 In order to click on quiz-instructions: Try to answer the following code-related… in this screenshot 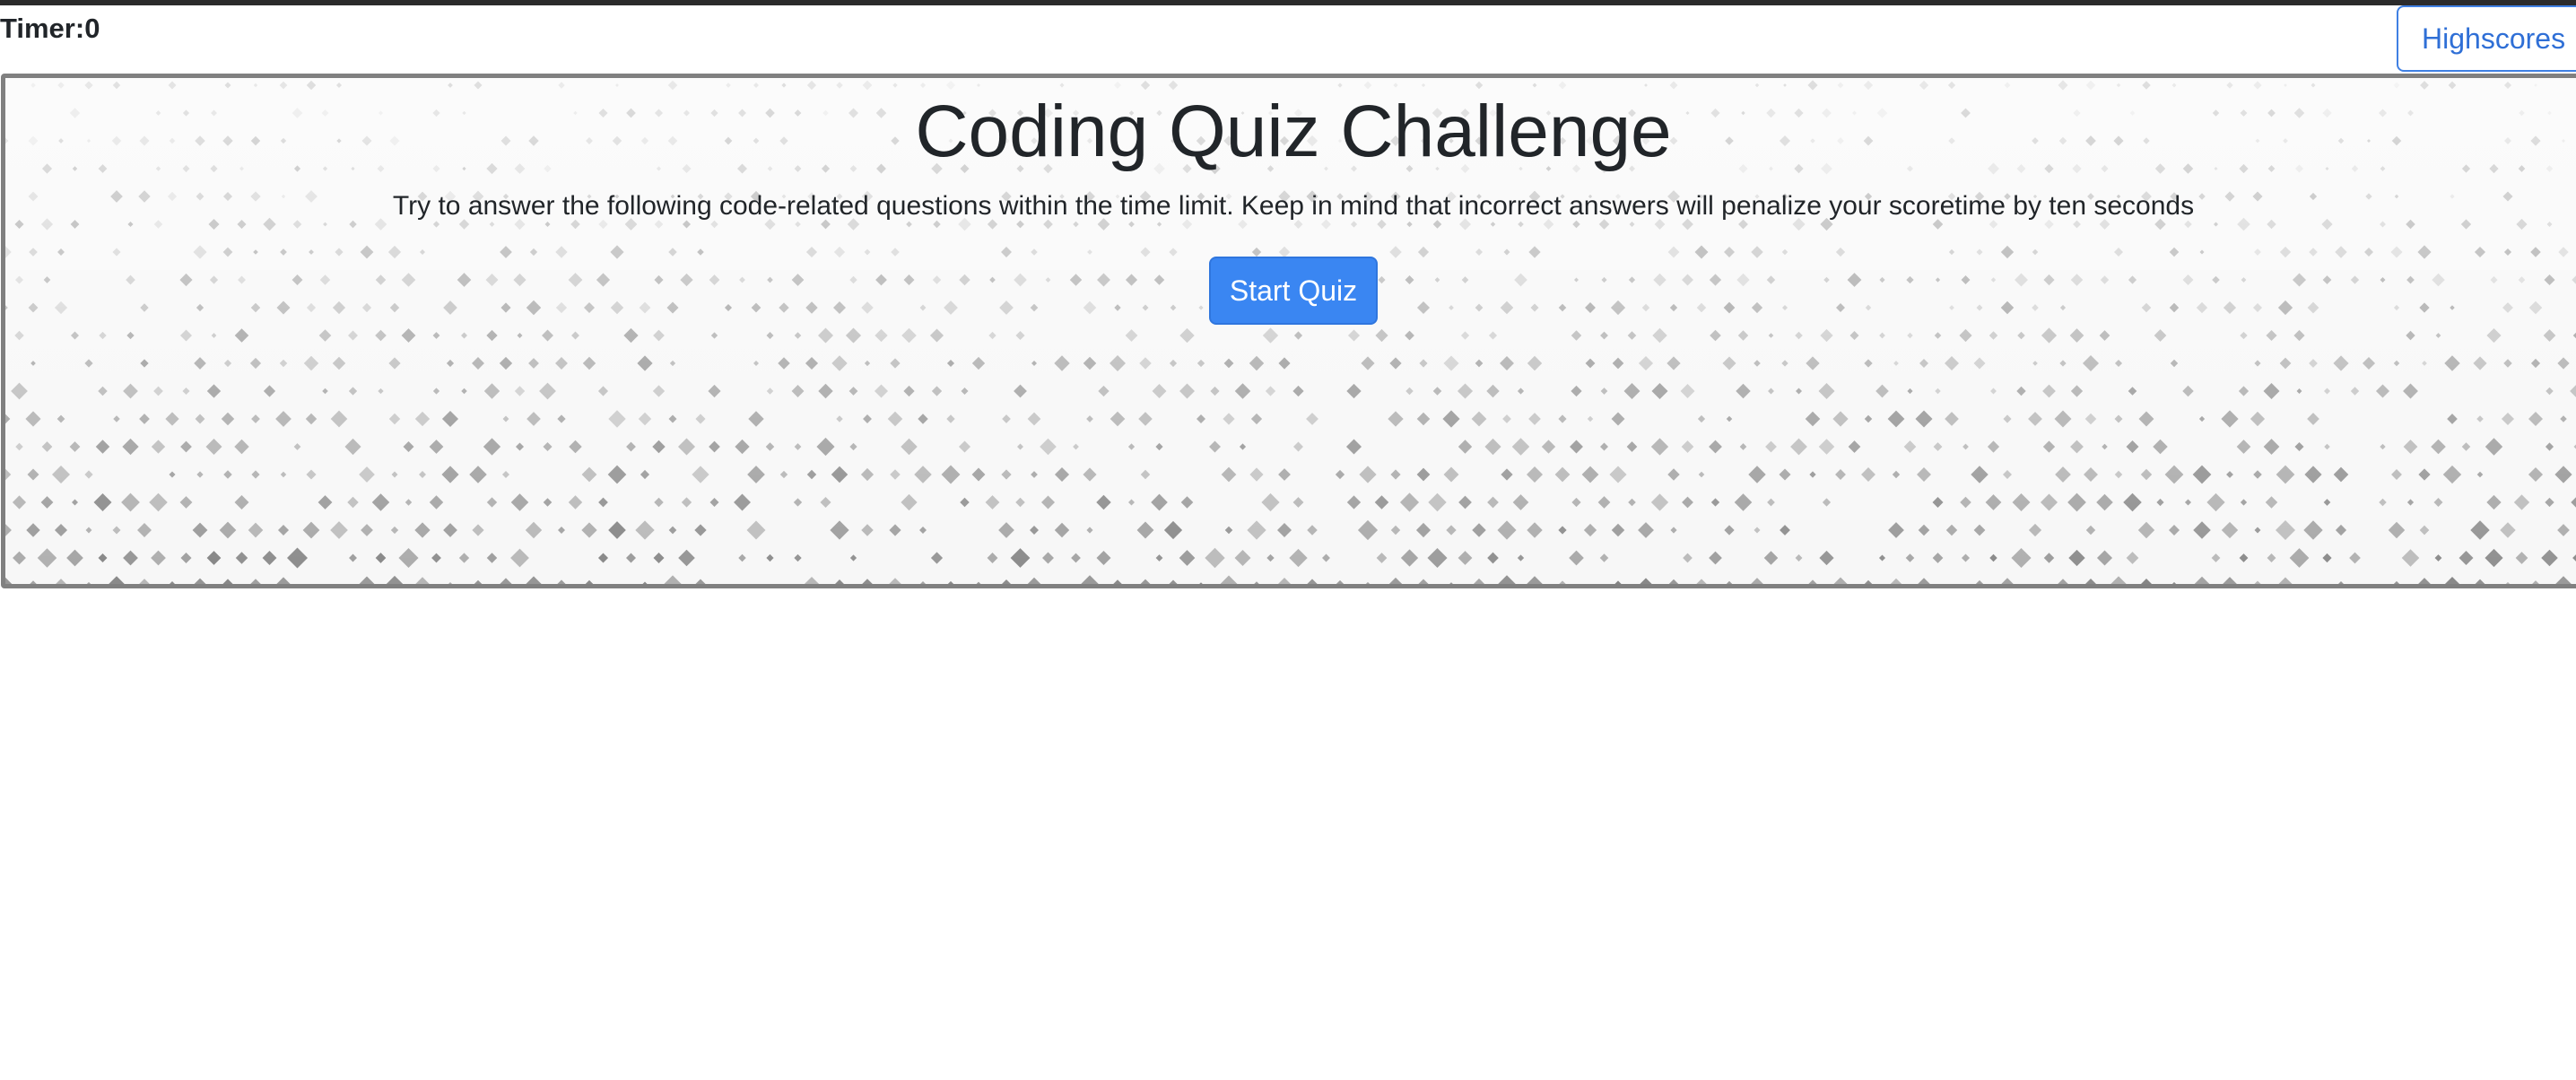, I will do `click(1293, 206)`.